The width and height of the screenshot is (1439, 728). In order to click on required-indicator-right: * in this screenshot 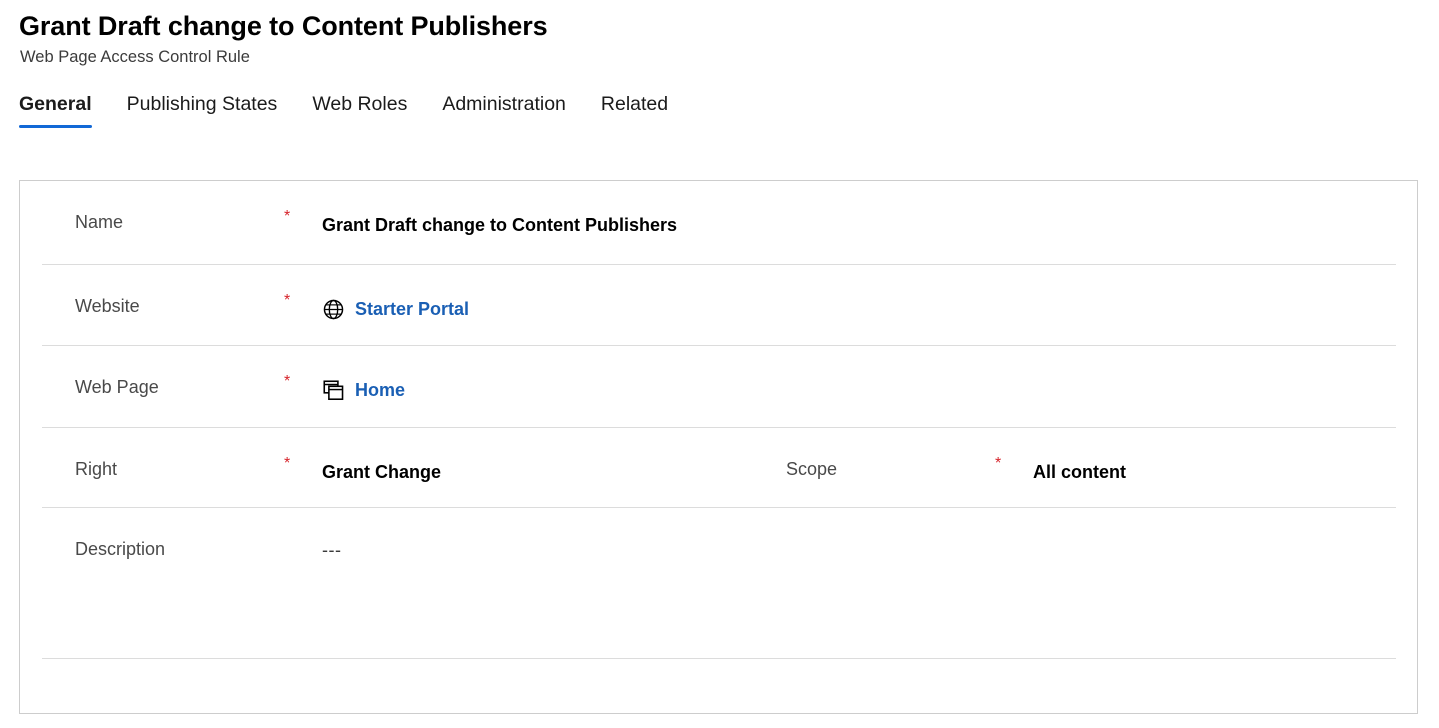, I will do `click(287, 463)`.